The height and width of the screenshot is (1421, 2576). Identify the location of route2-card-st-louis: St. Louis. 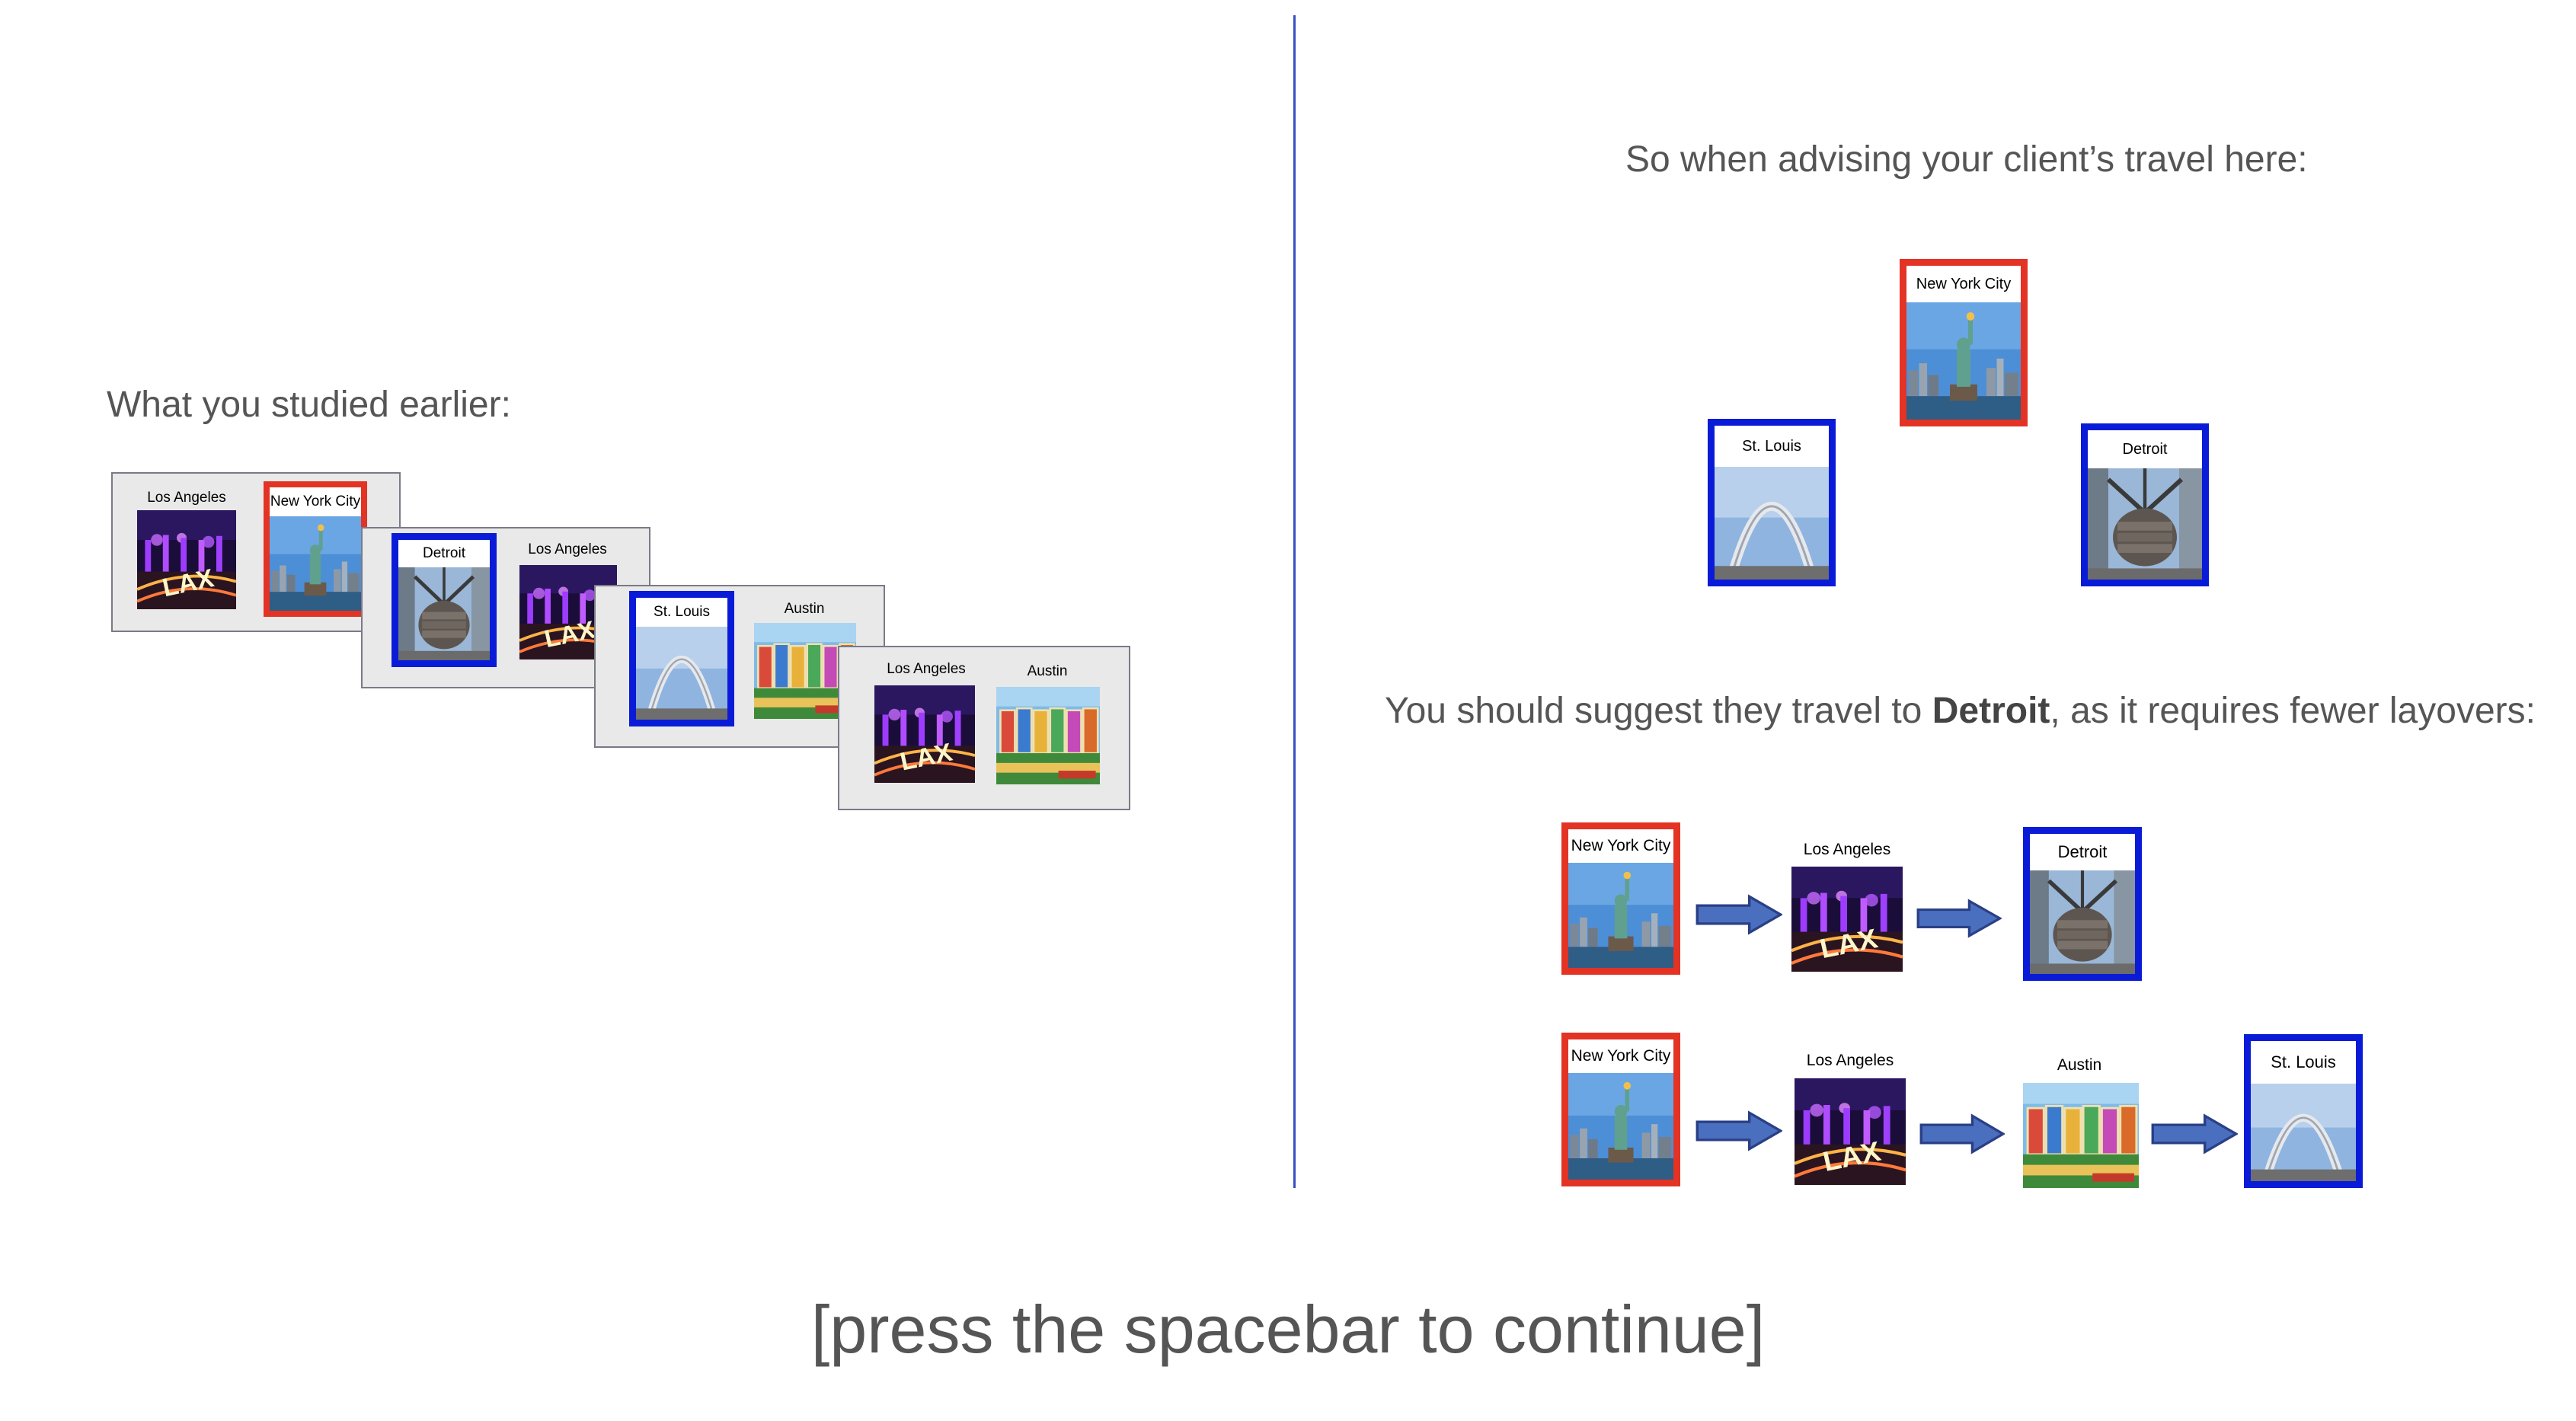
(2303, 1111).